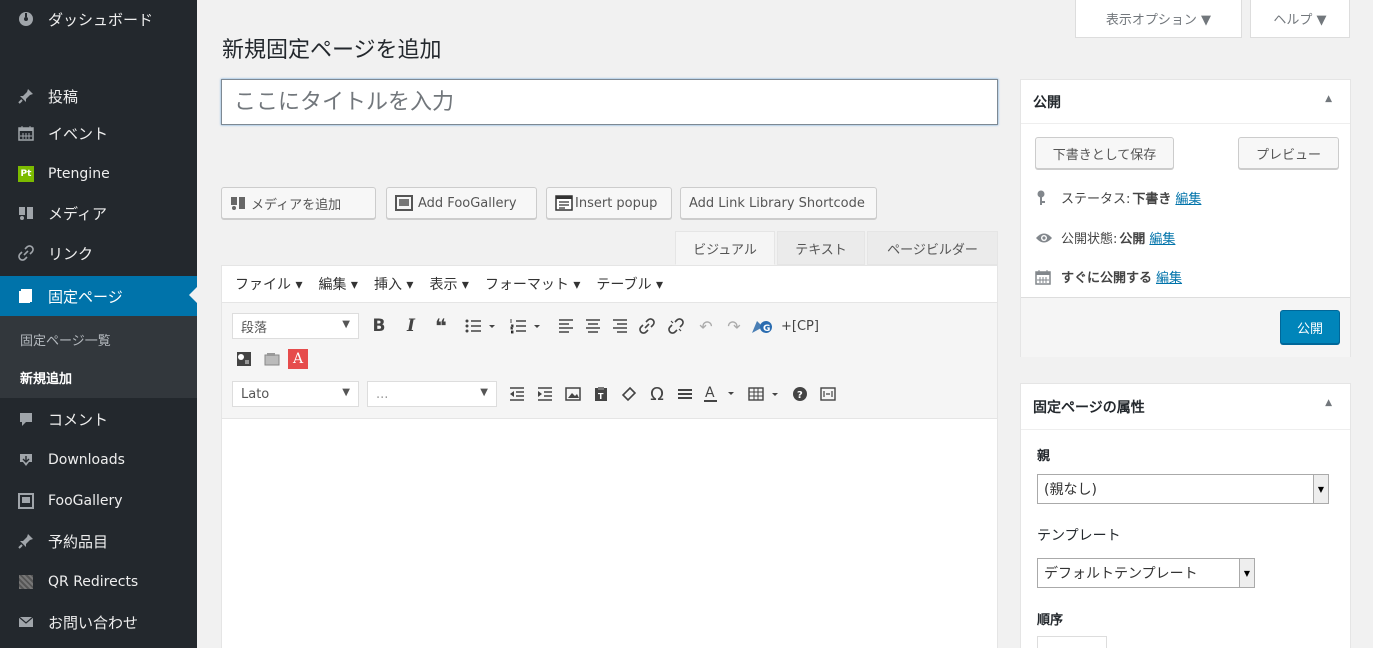 The width and height of the screenshot is (1373, 648). What do you see at coordinates (98, 296) in the screenshot?
I see `sidebar-item-pages: 固定ページ` at bounding box center [98, 296].